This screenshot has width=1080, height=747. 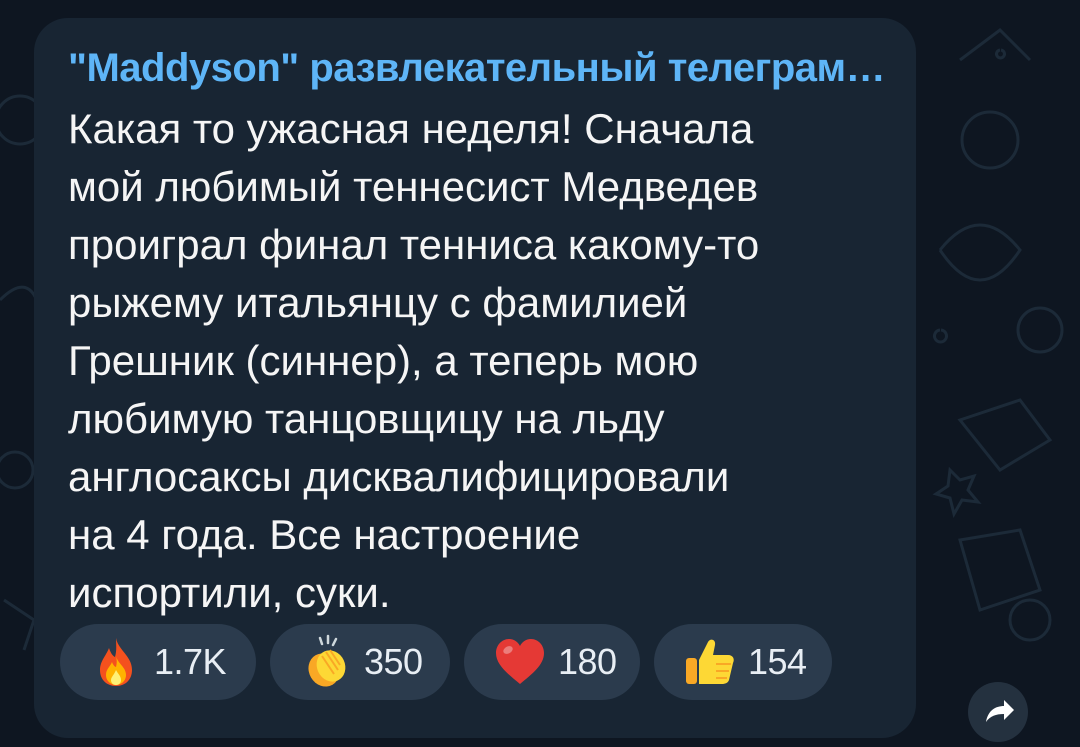 What do you see at coordinates (552, 662) in the screenshot?
I see `reaction-heart: 180` at bounding box center [552, 662].